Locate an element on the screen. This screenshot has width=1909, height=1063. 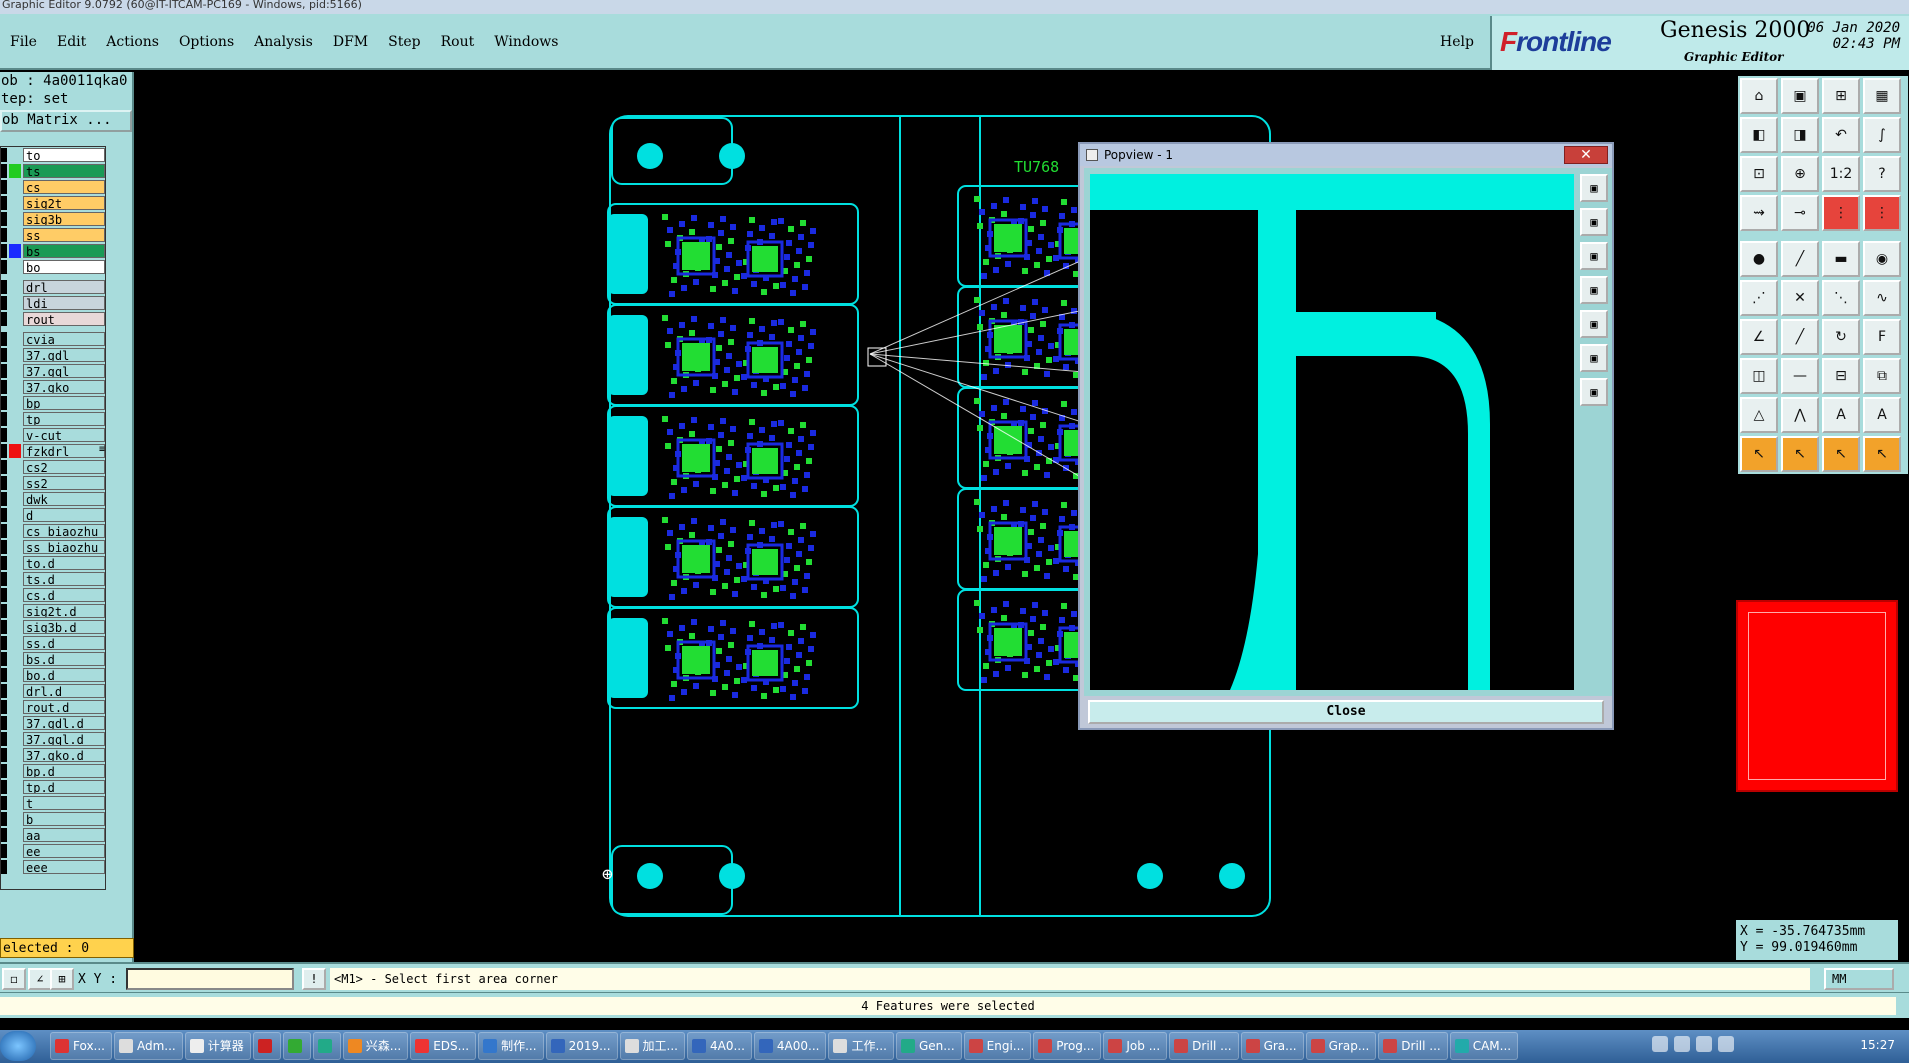
layers2-icon: ⋮ is located at coordinates (1882, 213).